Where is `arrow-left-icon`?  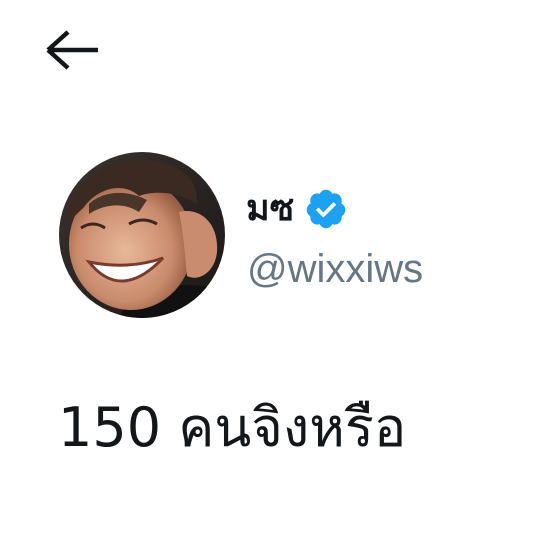
arrow-left-icon is located at coordinates (72, 50).